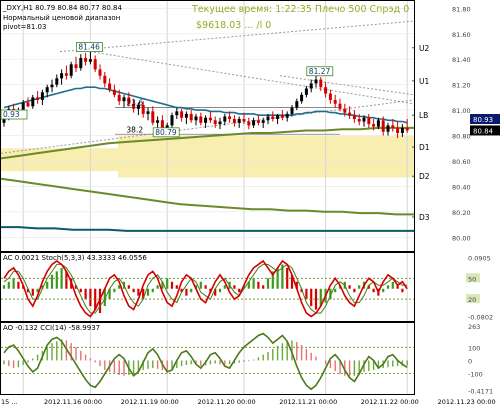  I want to click on ac-caption: AC 0.0021 Stoch(5,3,3) 43.3333 46.0556, so click(75, 258).